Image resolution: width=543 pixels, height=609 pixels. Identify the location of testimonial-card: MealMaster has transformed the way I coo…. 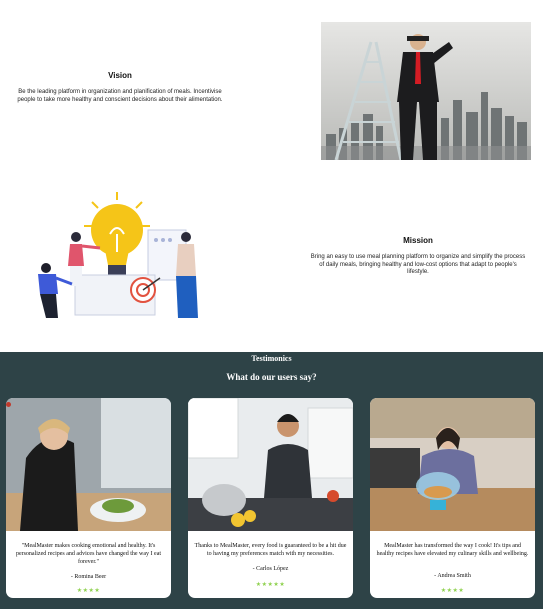
(452, 498).